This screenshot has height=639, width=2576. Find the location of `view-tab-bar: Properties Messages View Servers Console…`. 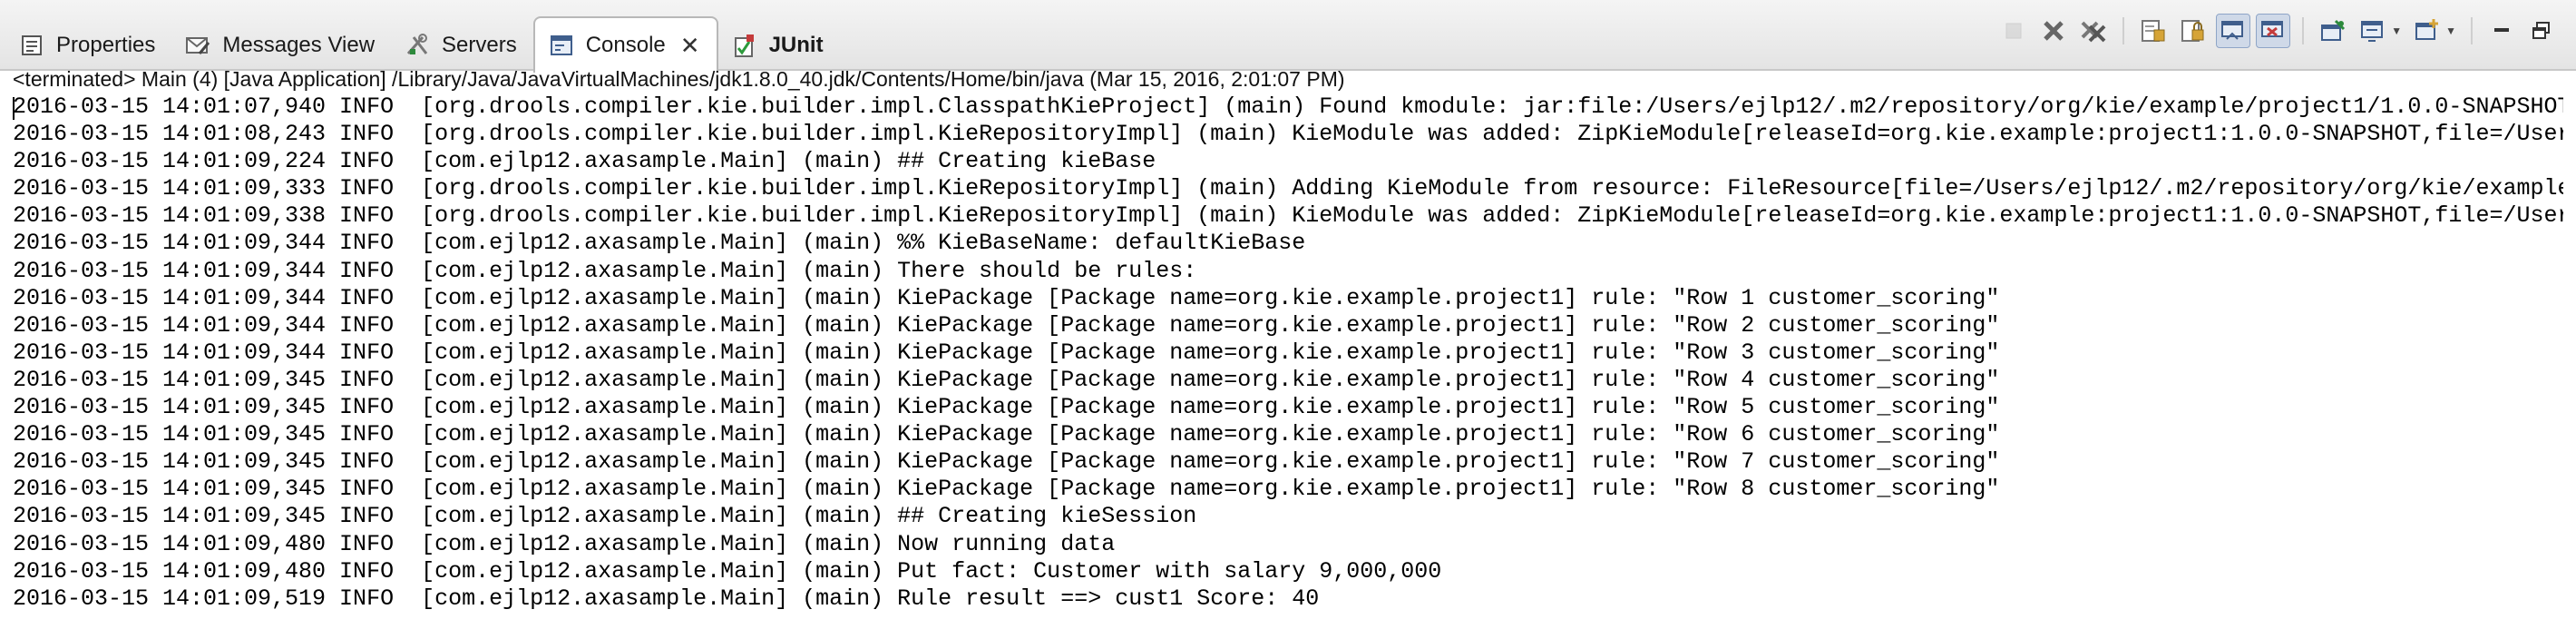

view-tab-bar: Properties Messages View Servers Console… is located at coordinates (1288, 36).